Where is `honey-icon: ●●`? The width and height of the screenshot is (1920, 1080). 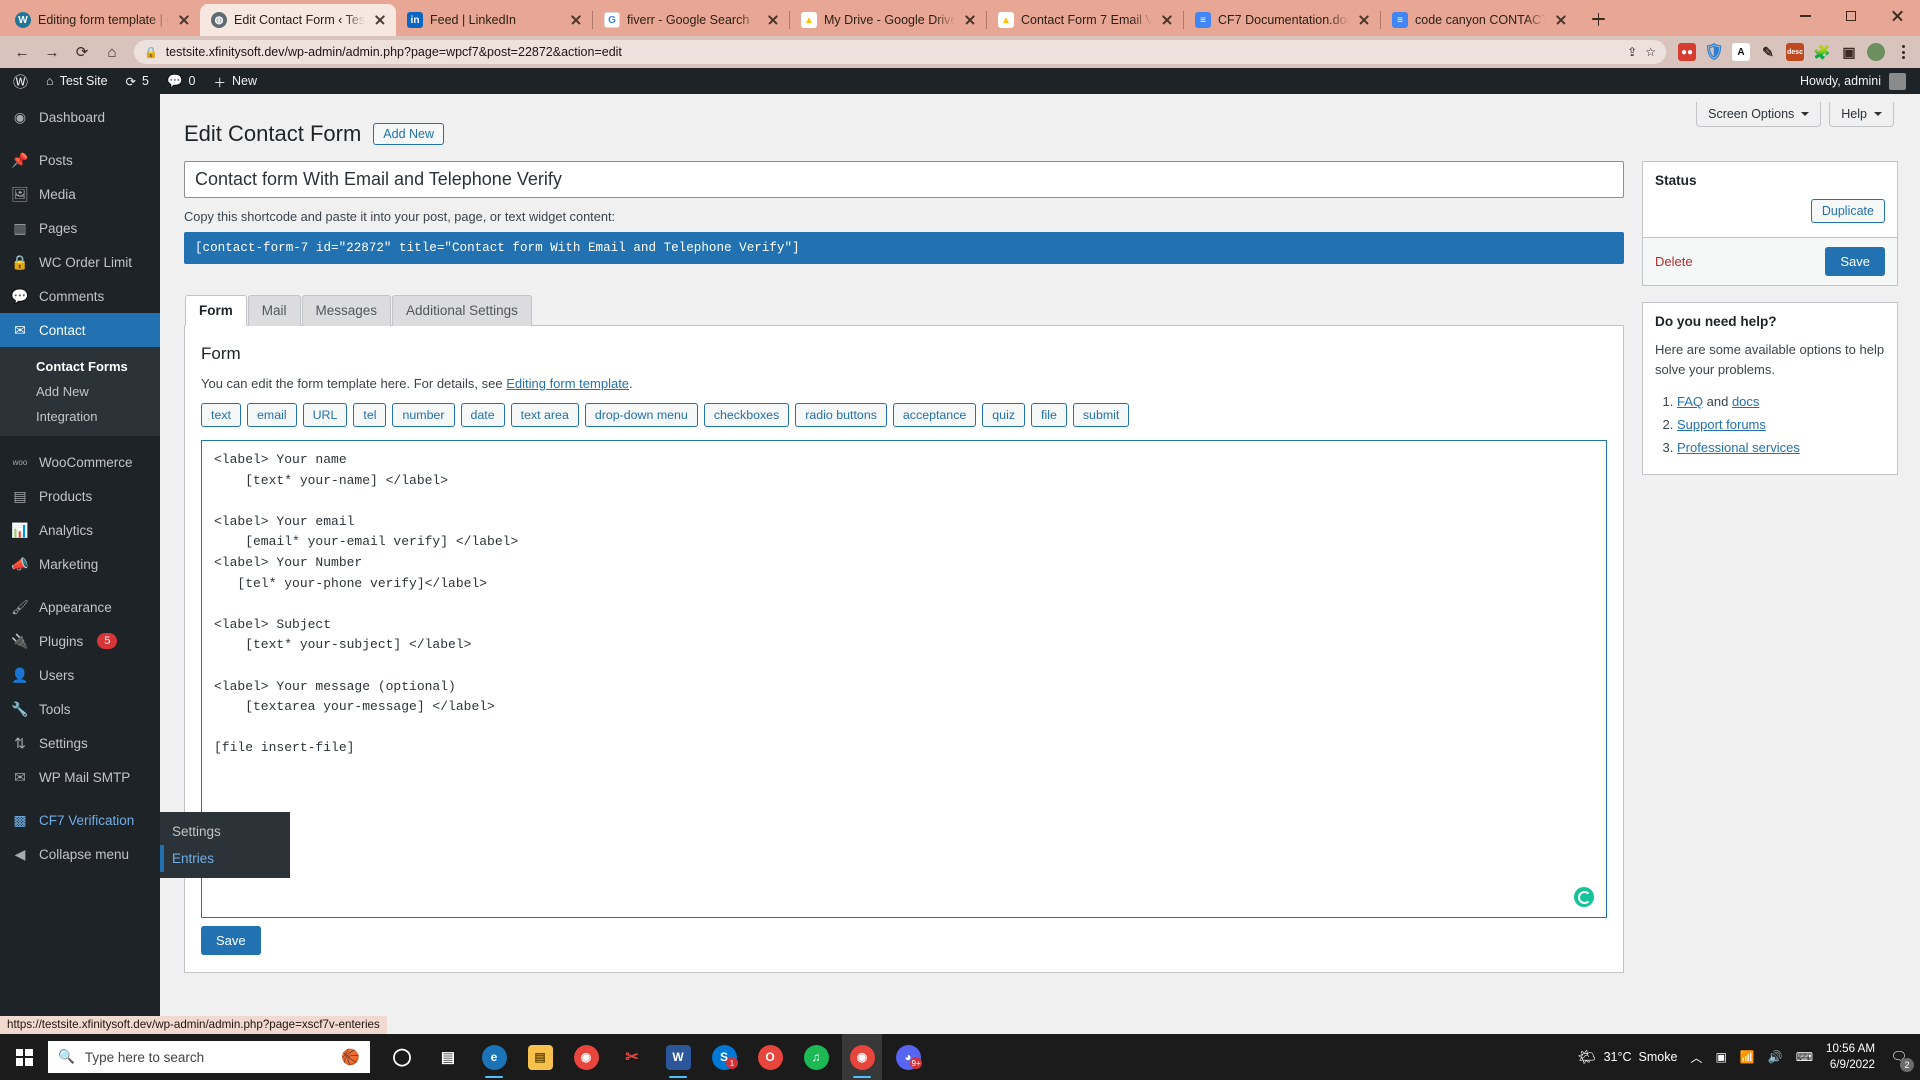
honey-icon: ●● is located at coordinates (1687, 52).